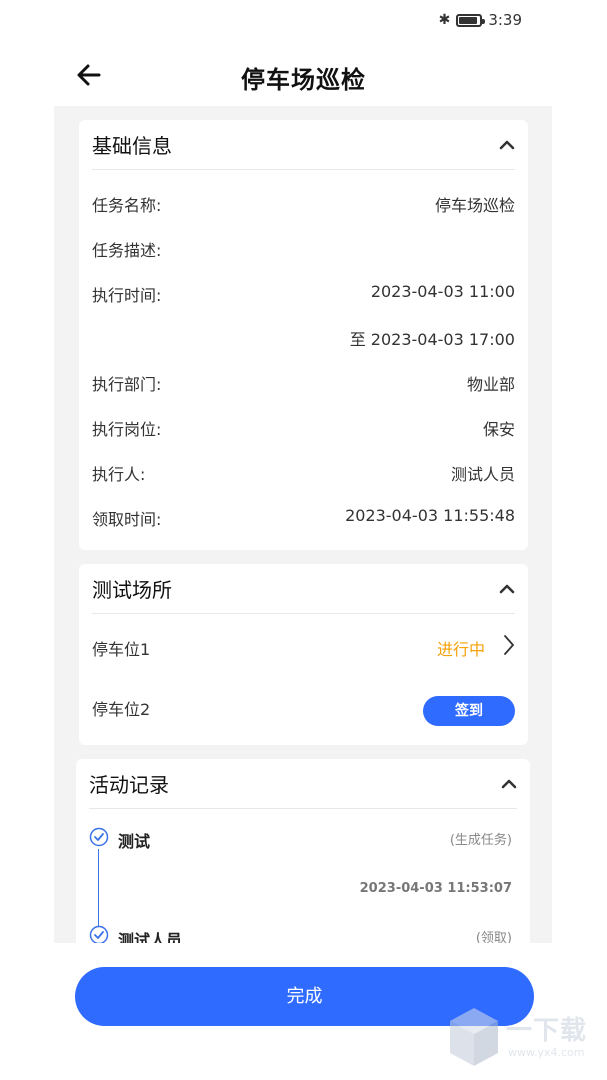  Describe the element at coordinates (303, 647) in the screenshot. I see `place-item: 停车位1 进行中` at that location.